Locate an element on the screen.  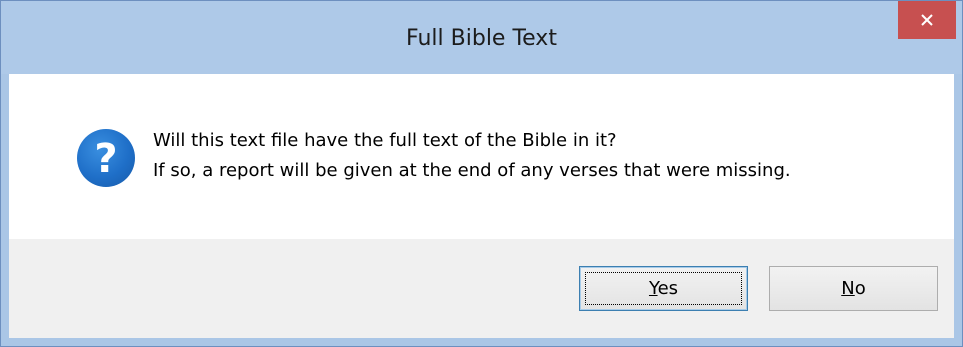
no-button-label: No is located at coordinates (853, 288).